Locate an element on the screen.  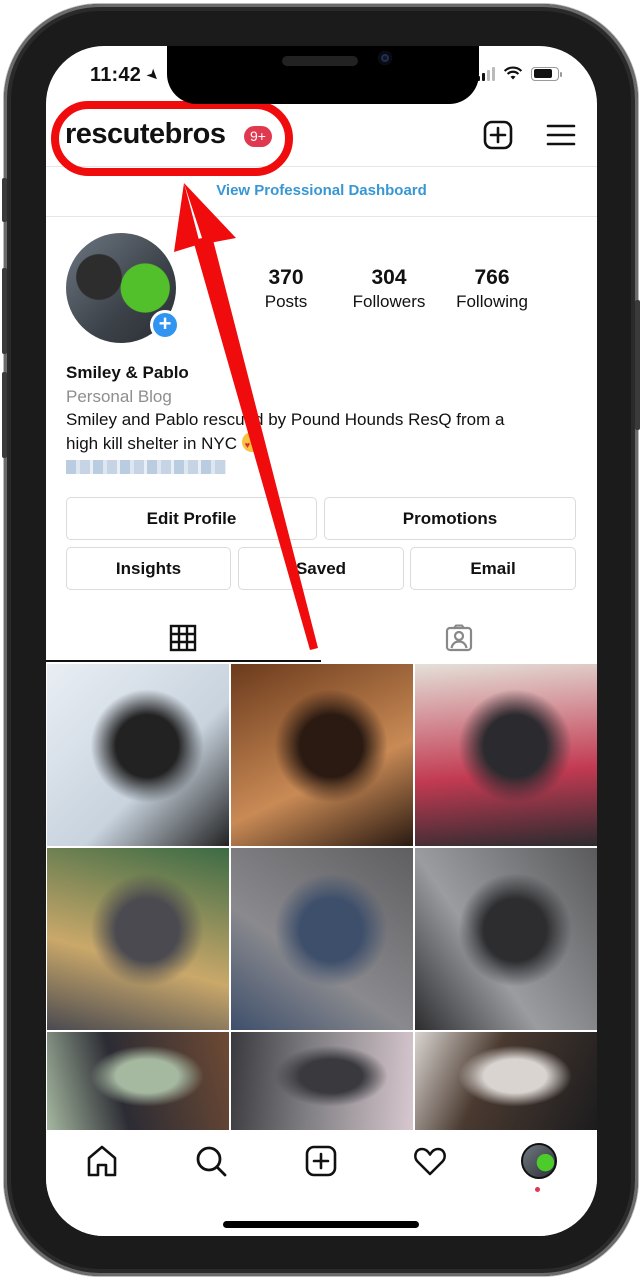
home-indicator is located at coordinates (321, 1224).